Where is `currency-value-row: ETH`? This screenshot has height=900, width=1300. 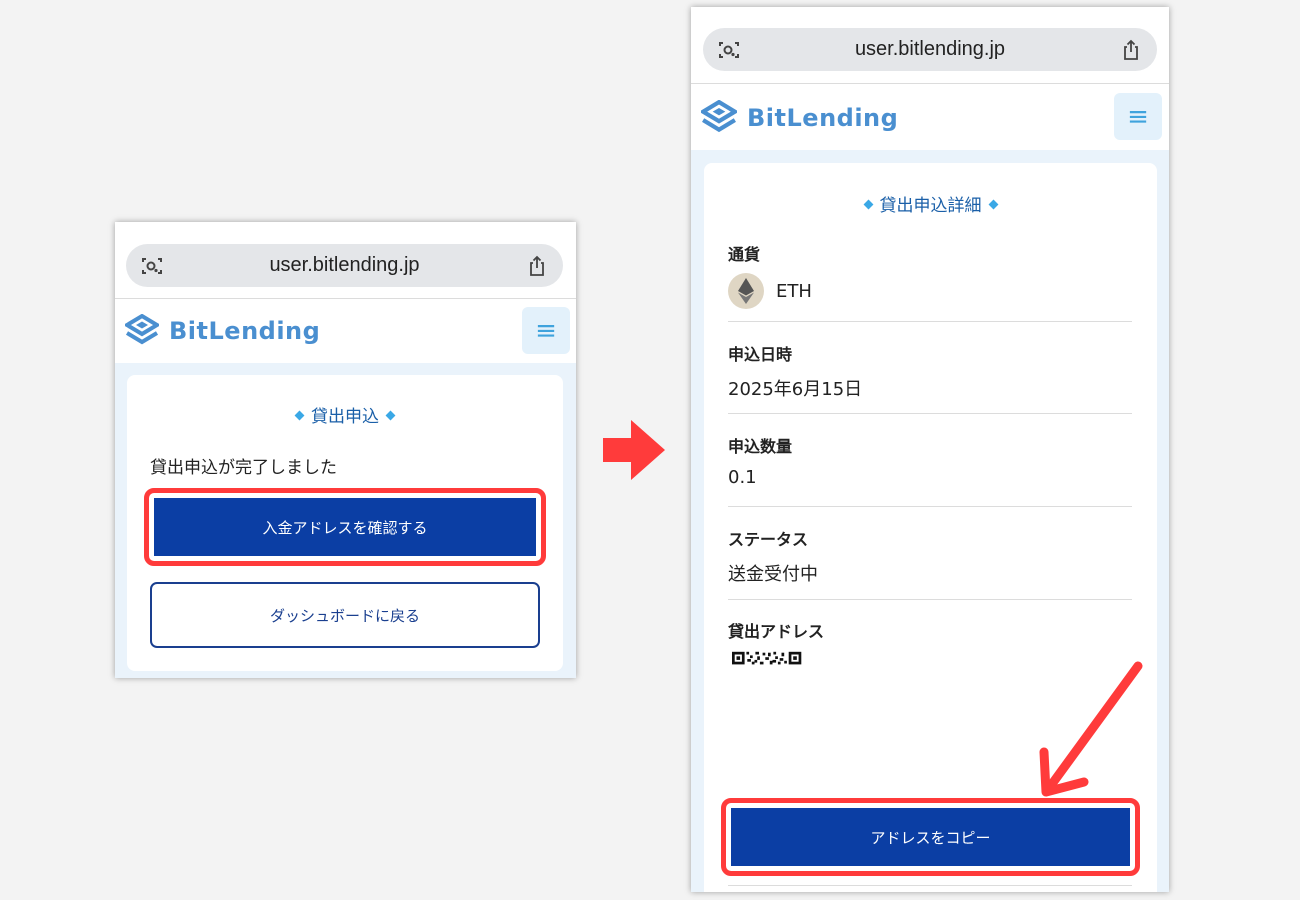
currency-value-row: ETH is located at coordinates (930, 291).